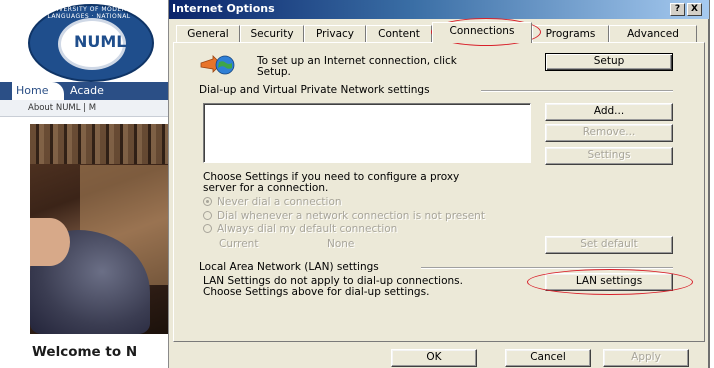 The width and height of the screenshot is (714, 368). Describe the element at coordinates (100, 144) in the screenshot. I see `photo-bookshelf` at that location.